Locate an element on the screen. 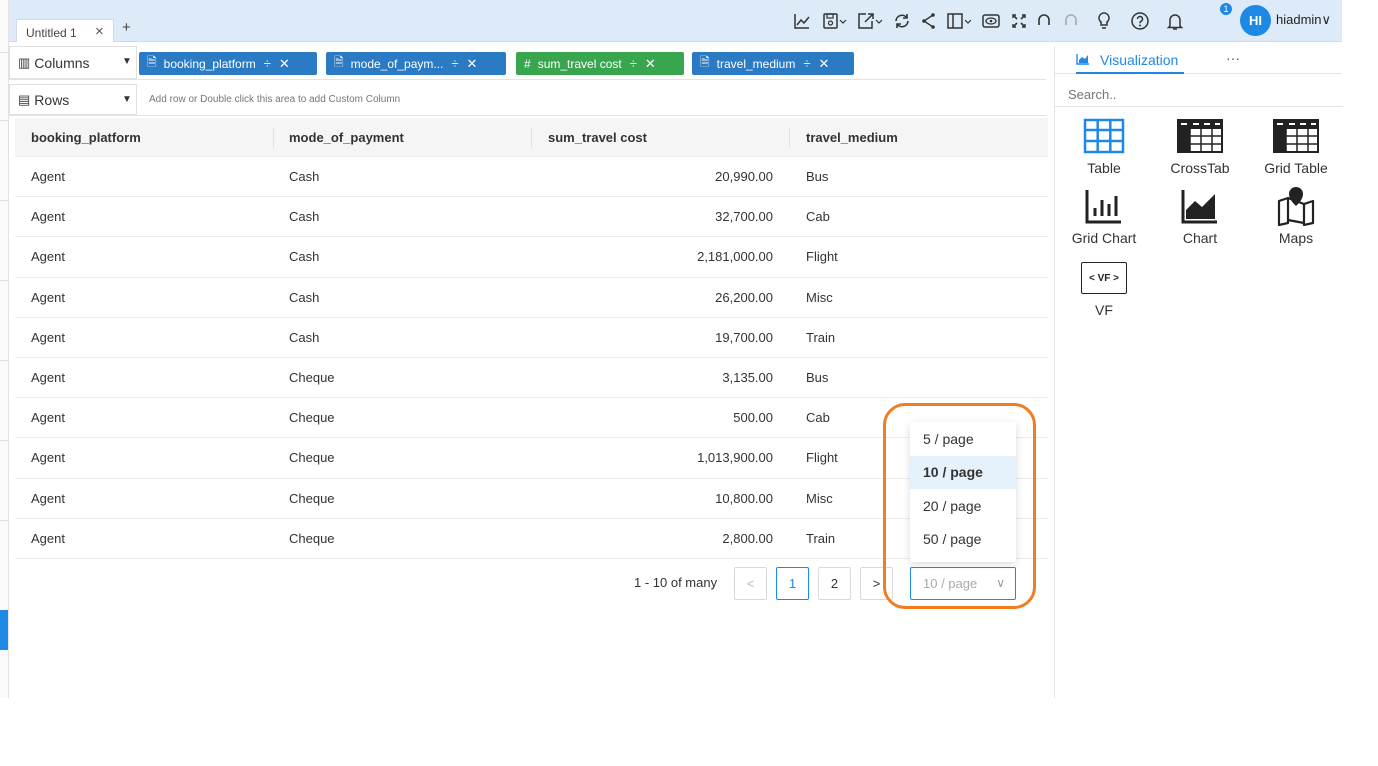 The image size is (1378, 766). column-header: booking_platform is located at coordinates (86, 137).